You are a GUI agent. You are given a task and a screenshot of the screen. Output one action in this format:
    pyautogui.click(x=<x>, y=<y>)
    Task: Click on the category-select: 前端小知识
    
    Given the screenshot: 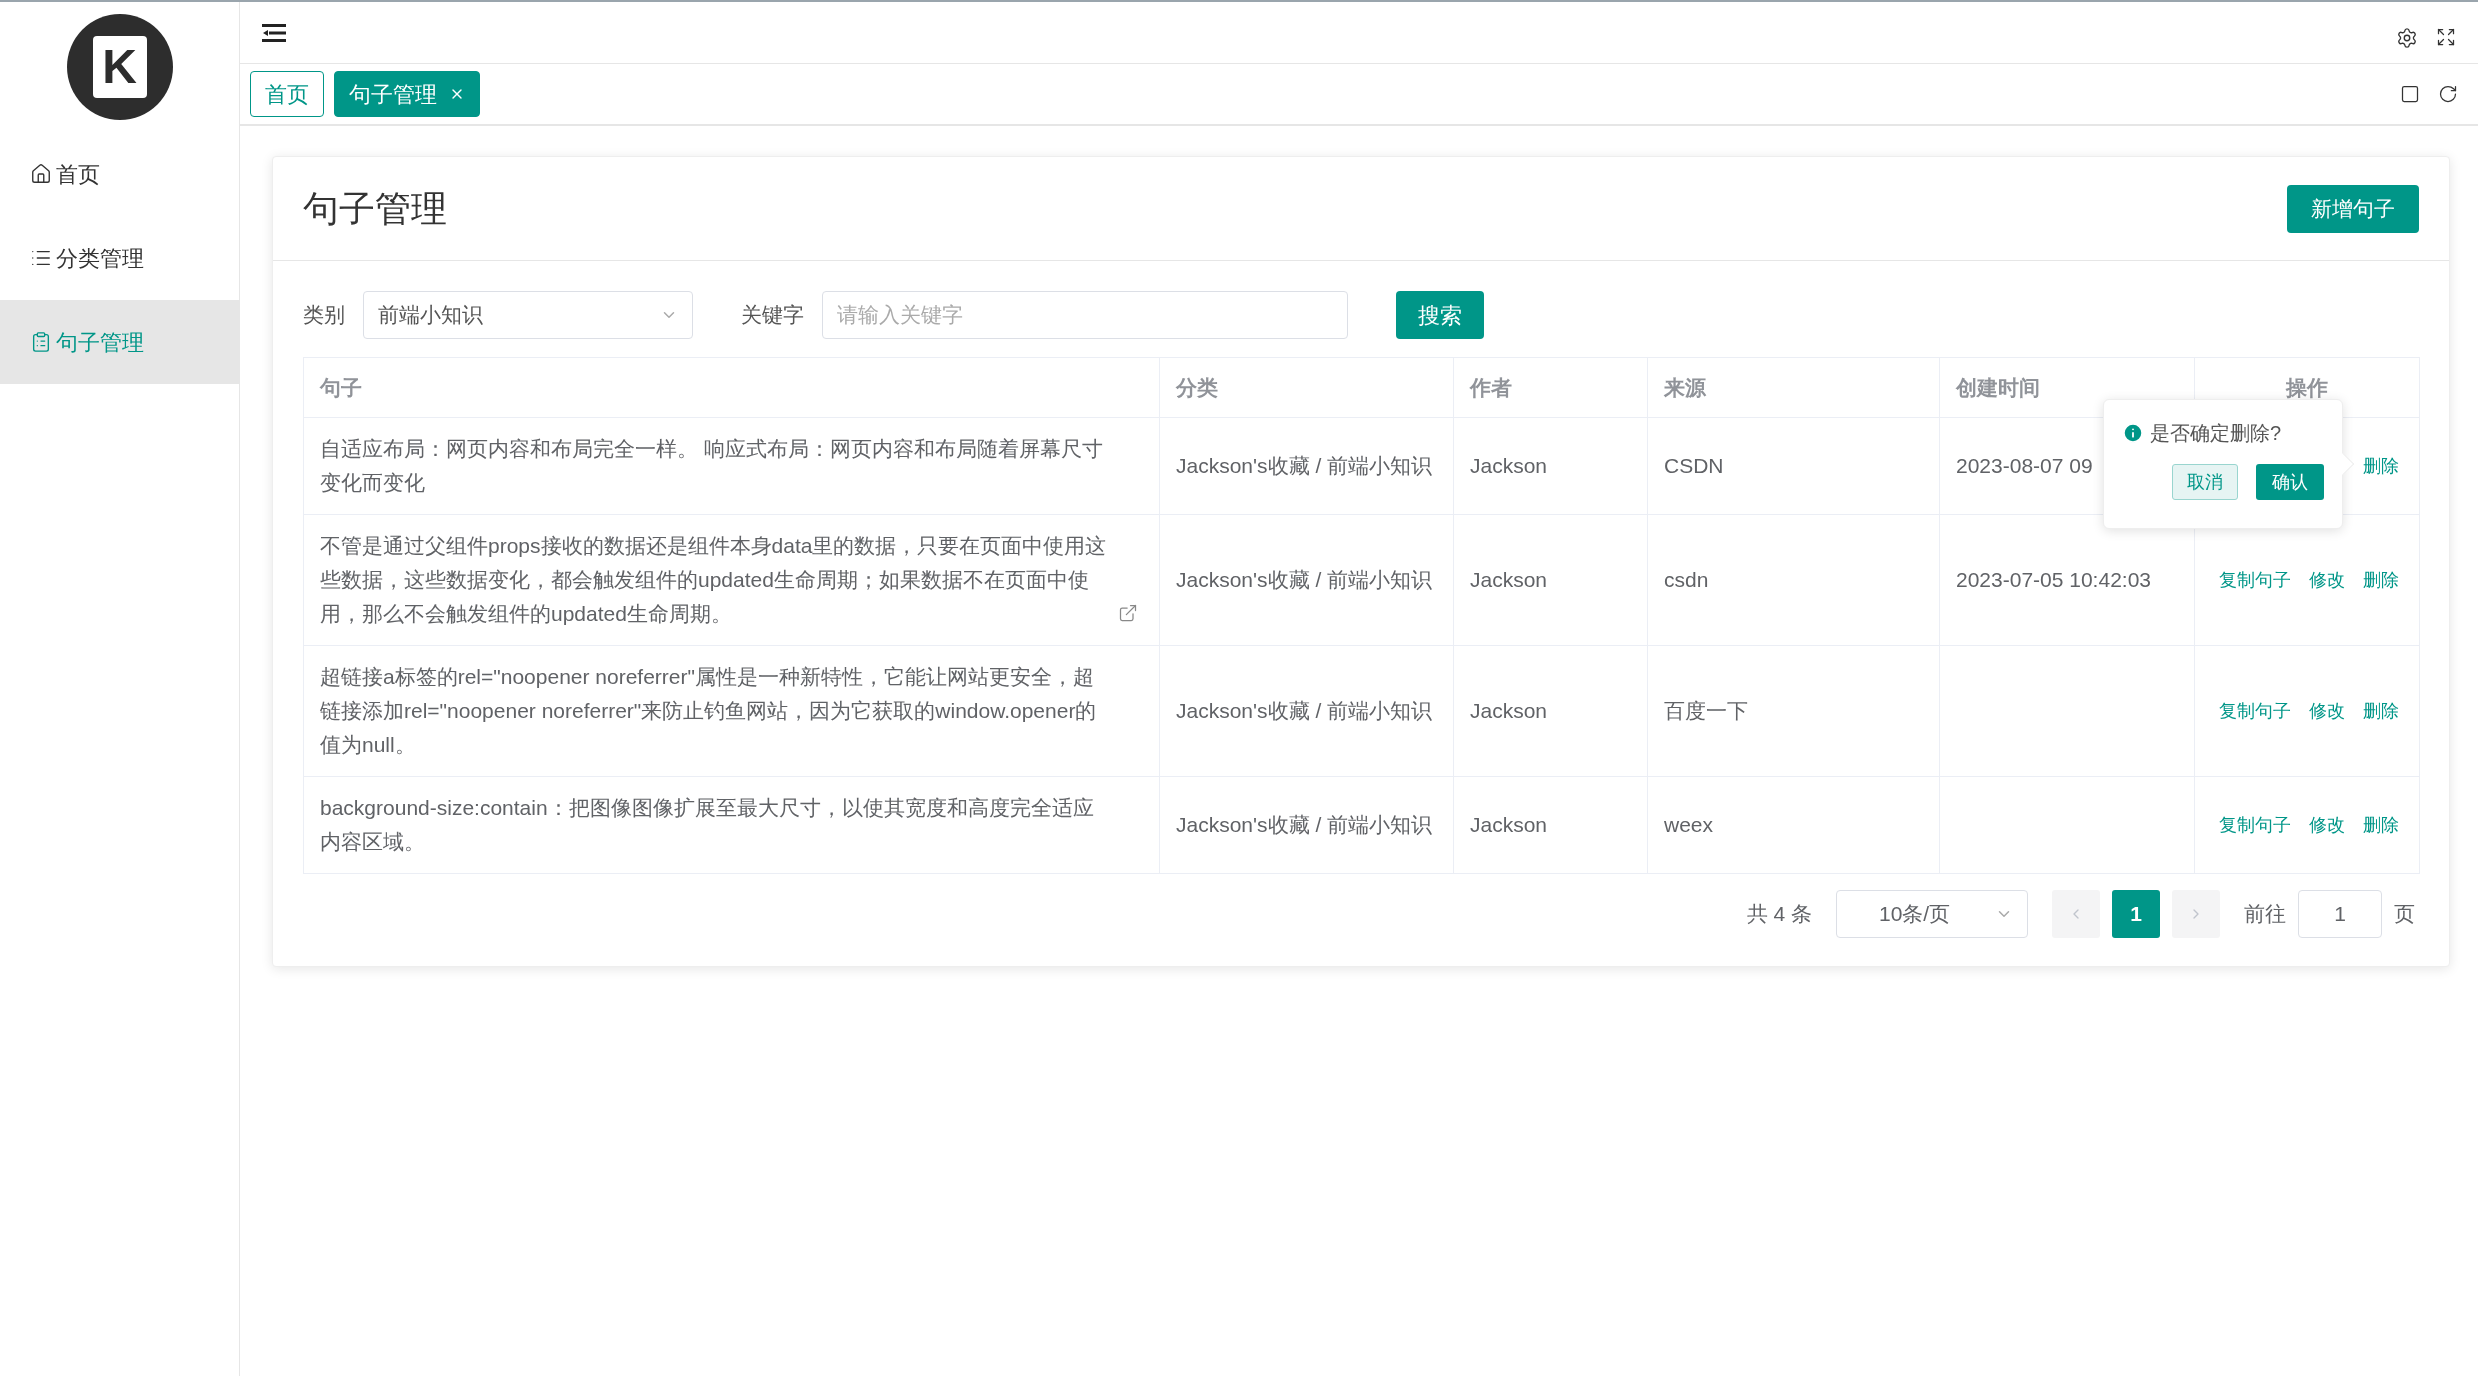 What is the action you would take?
    pyautogui.click(x=528, y=315)
    